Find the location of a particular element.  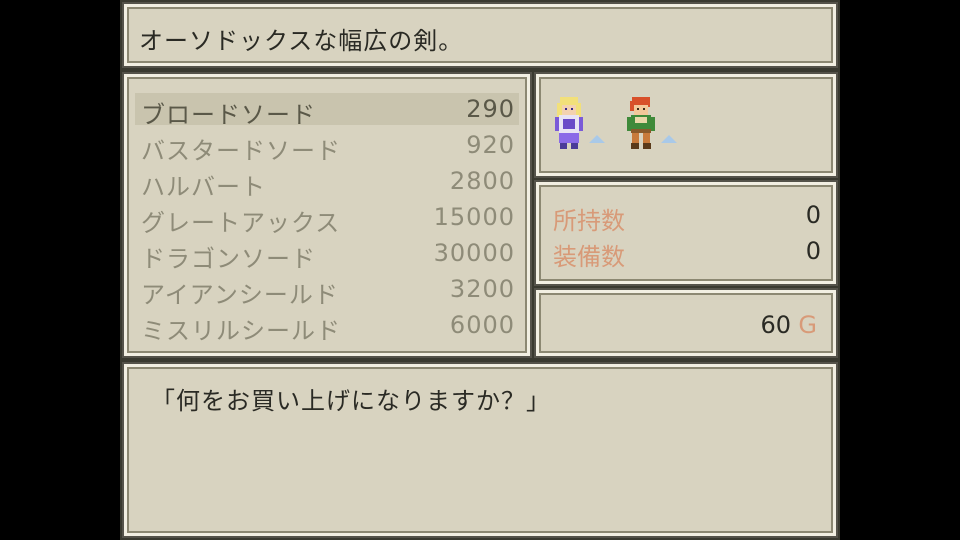

shop-item-row: ブロードソード 290 is located at coordinates (327, 111).